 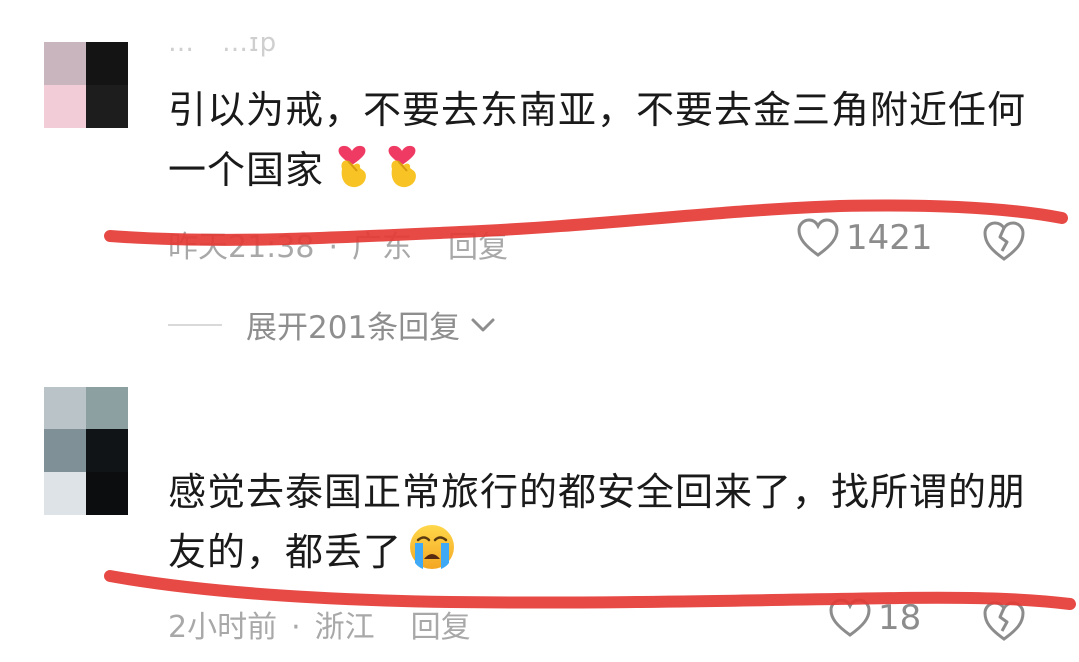 I want to click on crying-face-emoji-icon, so click(x=431, y=547).